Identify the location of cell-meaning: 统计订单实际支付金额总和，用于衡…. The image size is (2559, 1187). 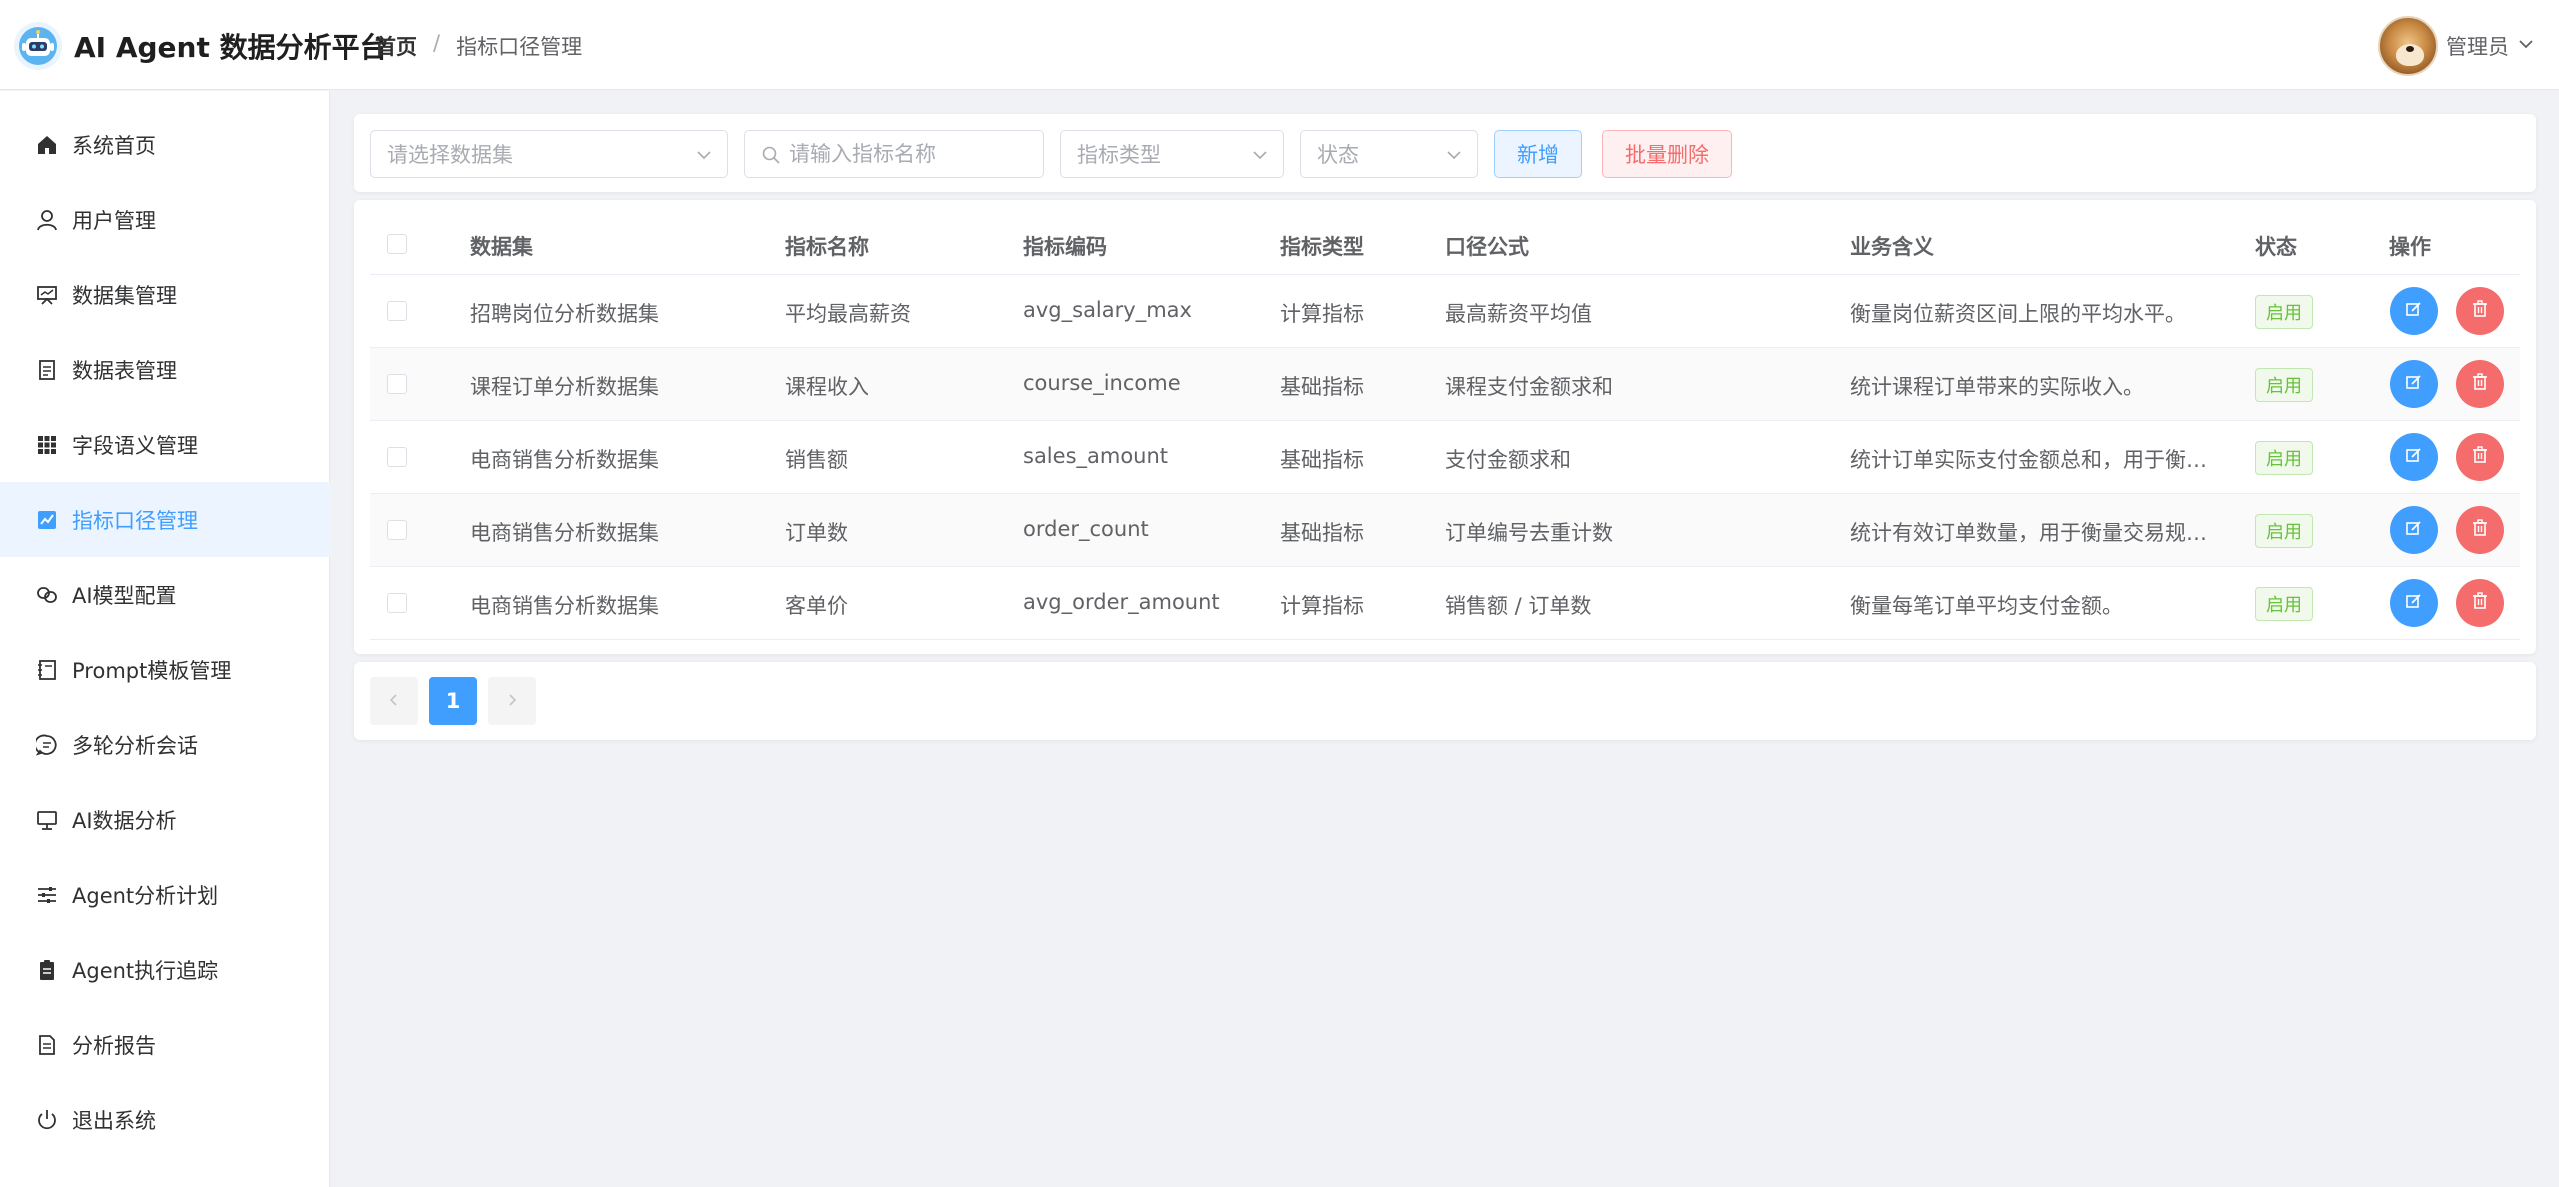
(2028, 460).